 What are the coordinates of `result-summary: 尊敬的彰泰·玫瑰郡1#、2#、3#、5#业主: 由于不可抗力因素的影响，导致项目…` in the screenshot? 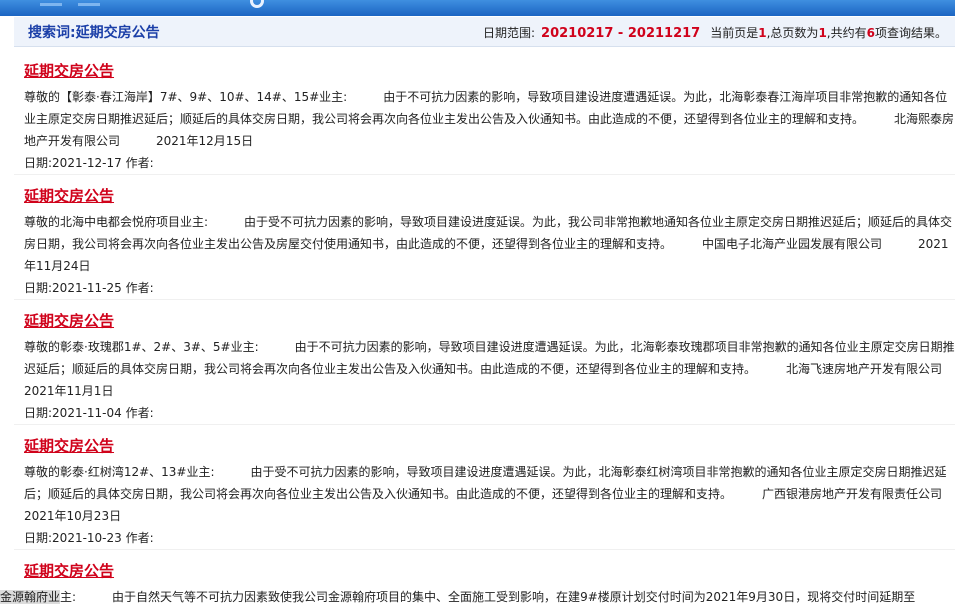 It's located at (489, 369).